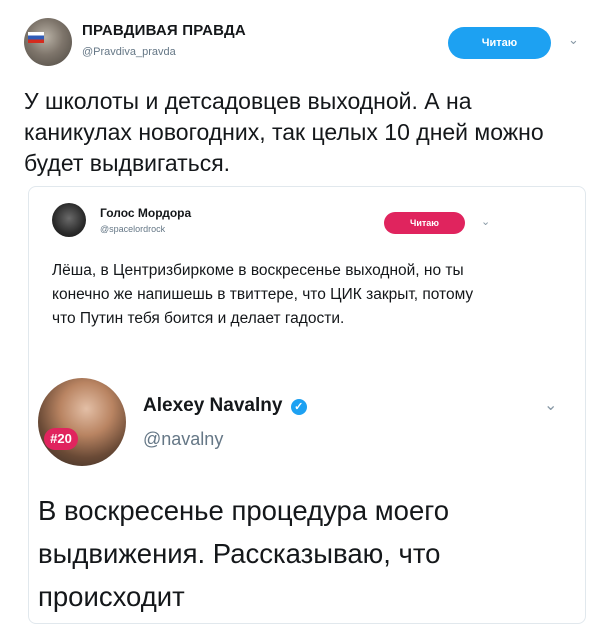 This screenshot has height=633, width=606. What do you see at coordinates (82, 422) in the screenshot?
I see `nested-author-avatar: #20` at bounding box center [82, 422].